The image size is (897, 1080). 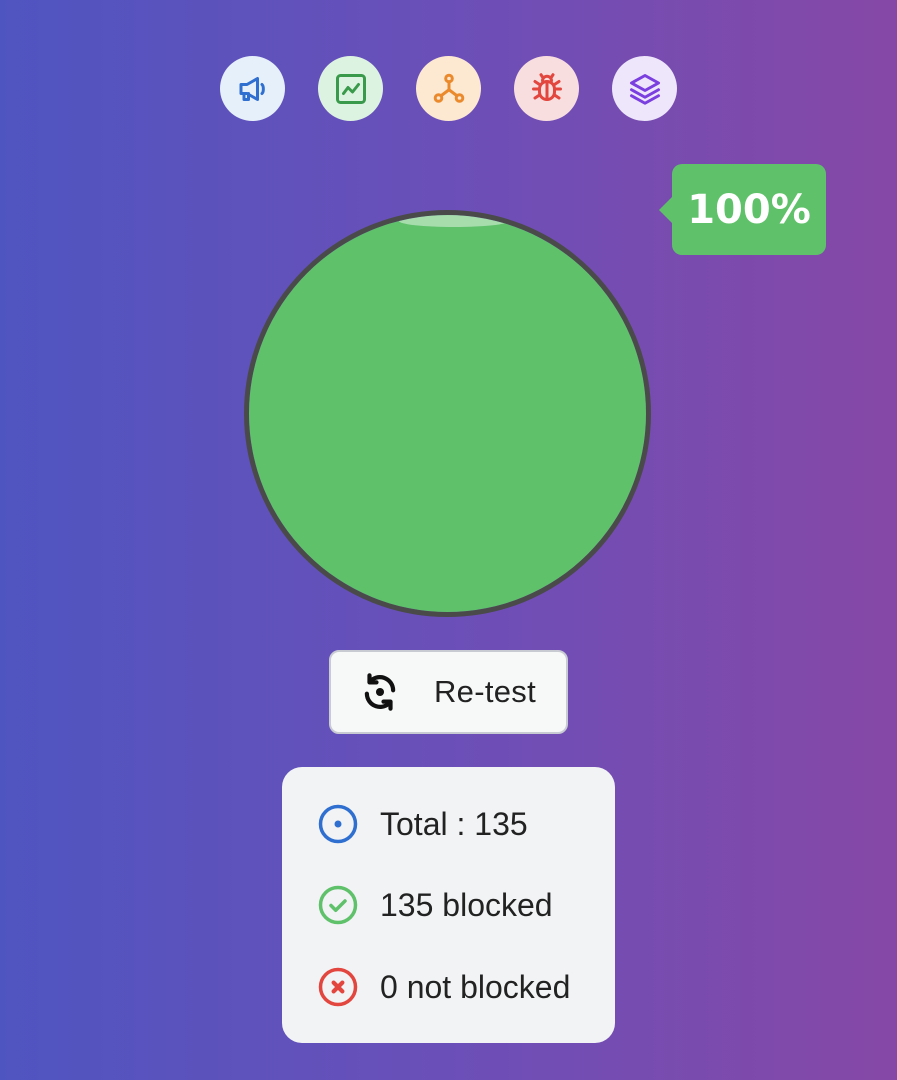 I want to click on retest-button: Re-test, so click(x=448, y=692).